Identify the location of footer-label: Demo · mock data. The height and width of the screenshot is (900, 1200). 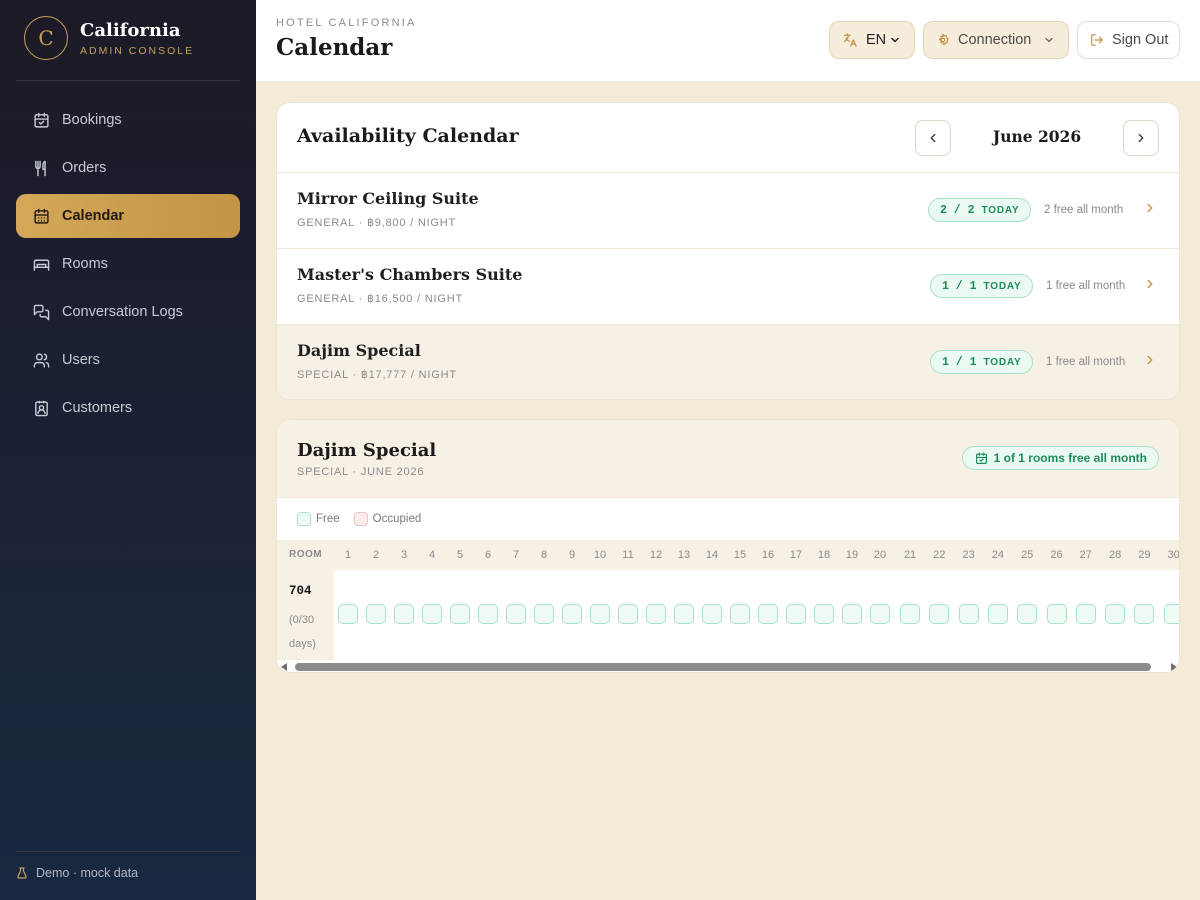
(87, 873).